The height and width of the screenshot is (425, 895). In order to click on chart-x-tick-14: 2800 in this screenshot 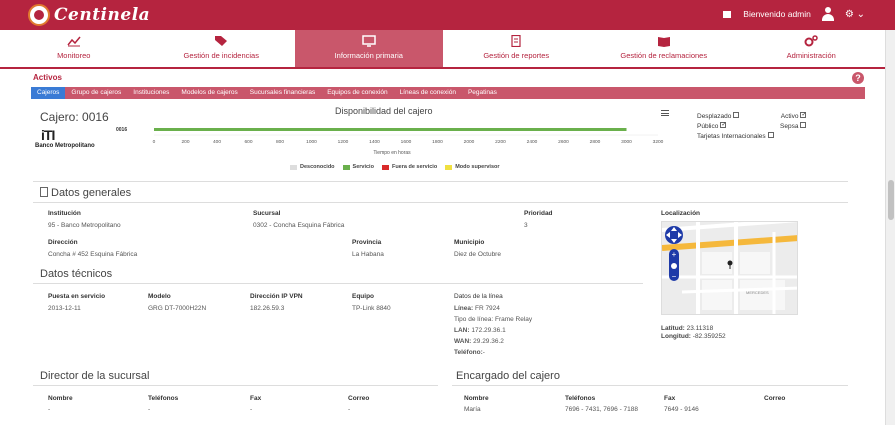, I will do `click(595, 142)`.